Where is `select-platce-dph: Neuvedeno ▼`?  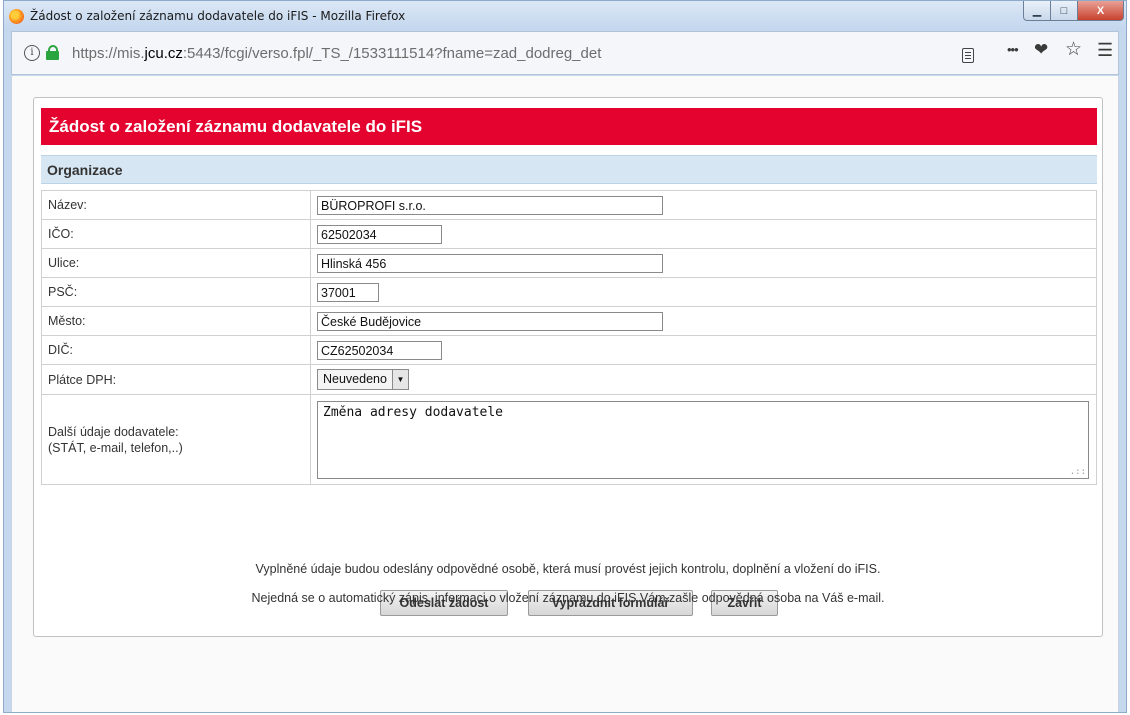 select-platce-dph: Neuvedeno ▼ is located at coordinates (363, 379).